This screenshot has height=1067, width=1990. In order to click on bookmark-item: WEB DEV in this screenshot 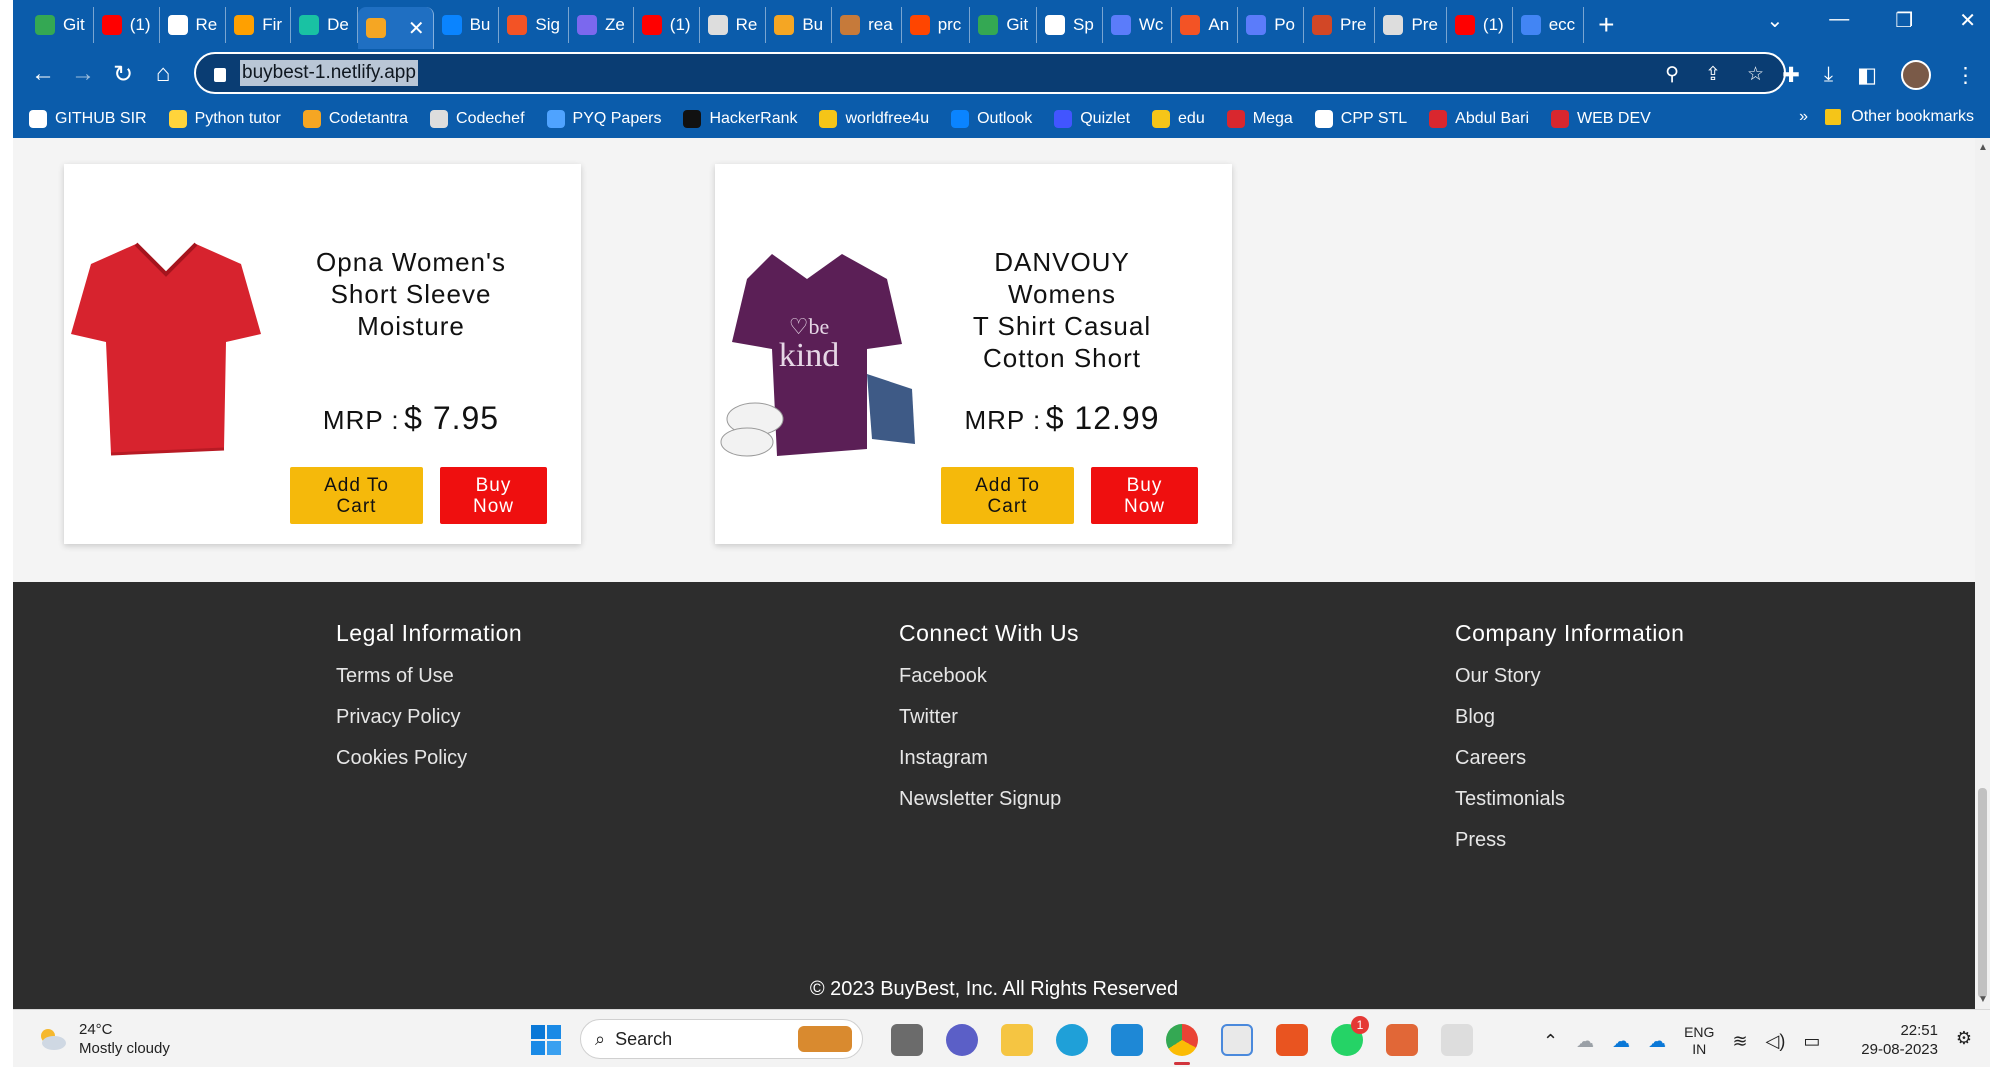, I will do `click(1601, 118)`.